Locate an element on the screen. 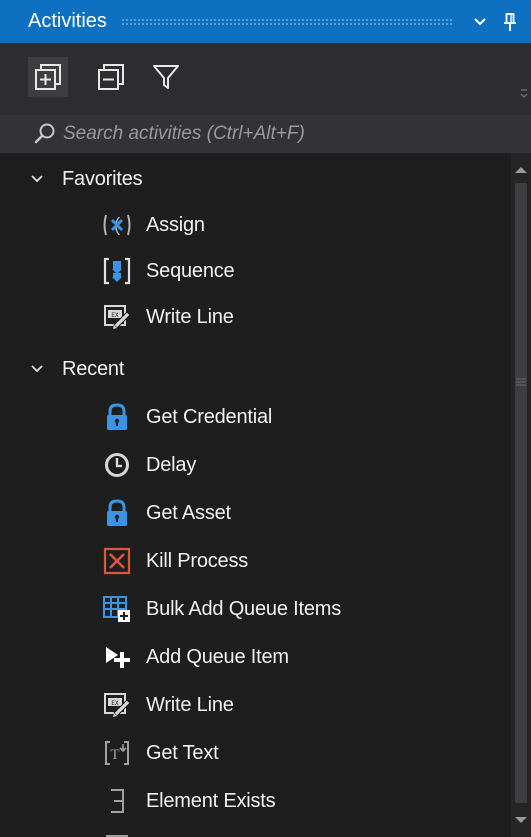  group-label: Favorites is located at coordinates (102, 178).